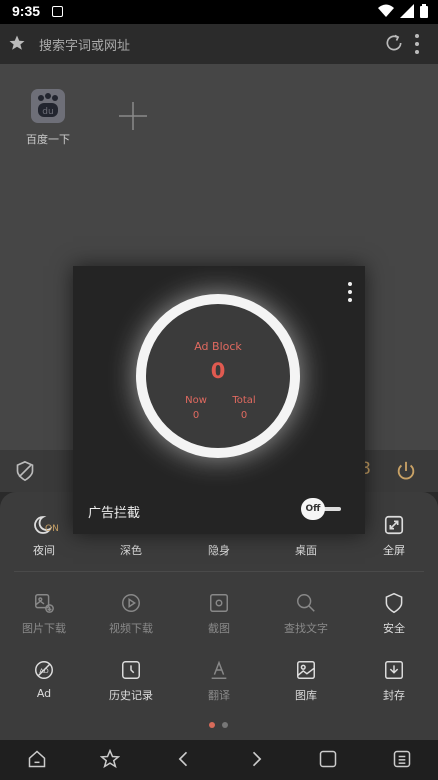 The height and width of the screenshot is (780, 438). What do you see at coordinates (84, 44) in the screenshot?
I see `search-input: 搜索字词或网址` at bounding box center [84, 44].